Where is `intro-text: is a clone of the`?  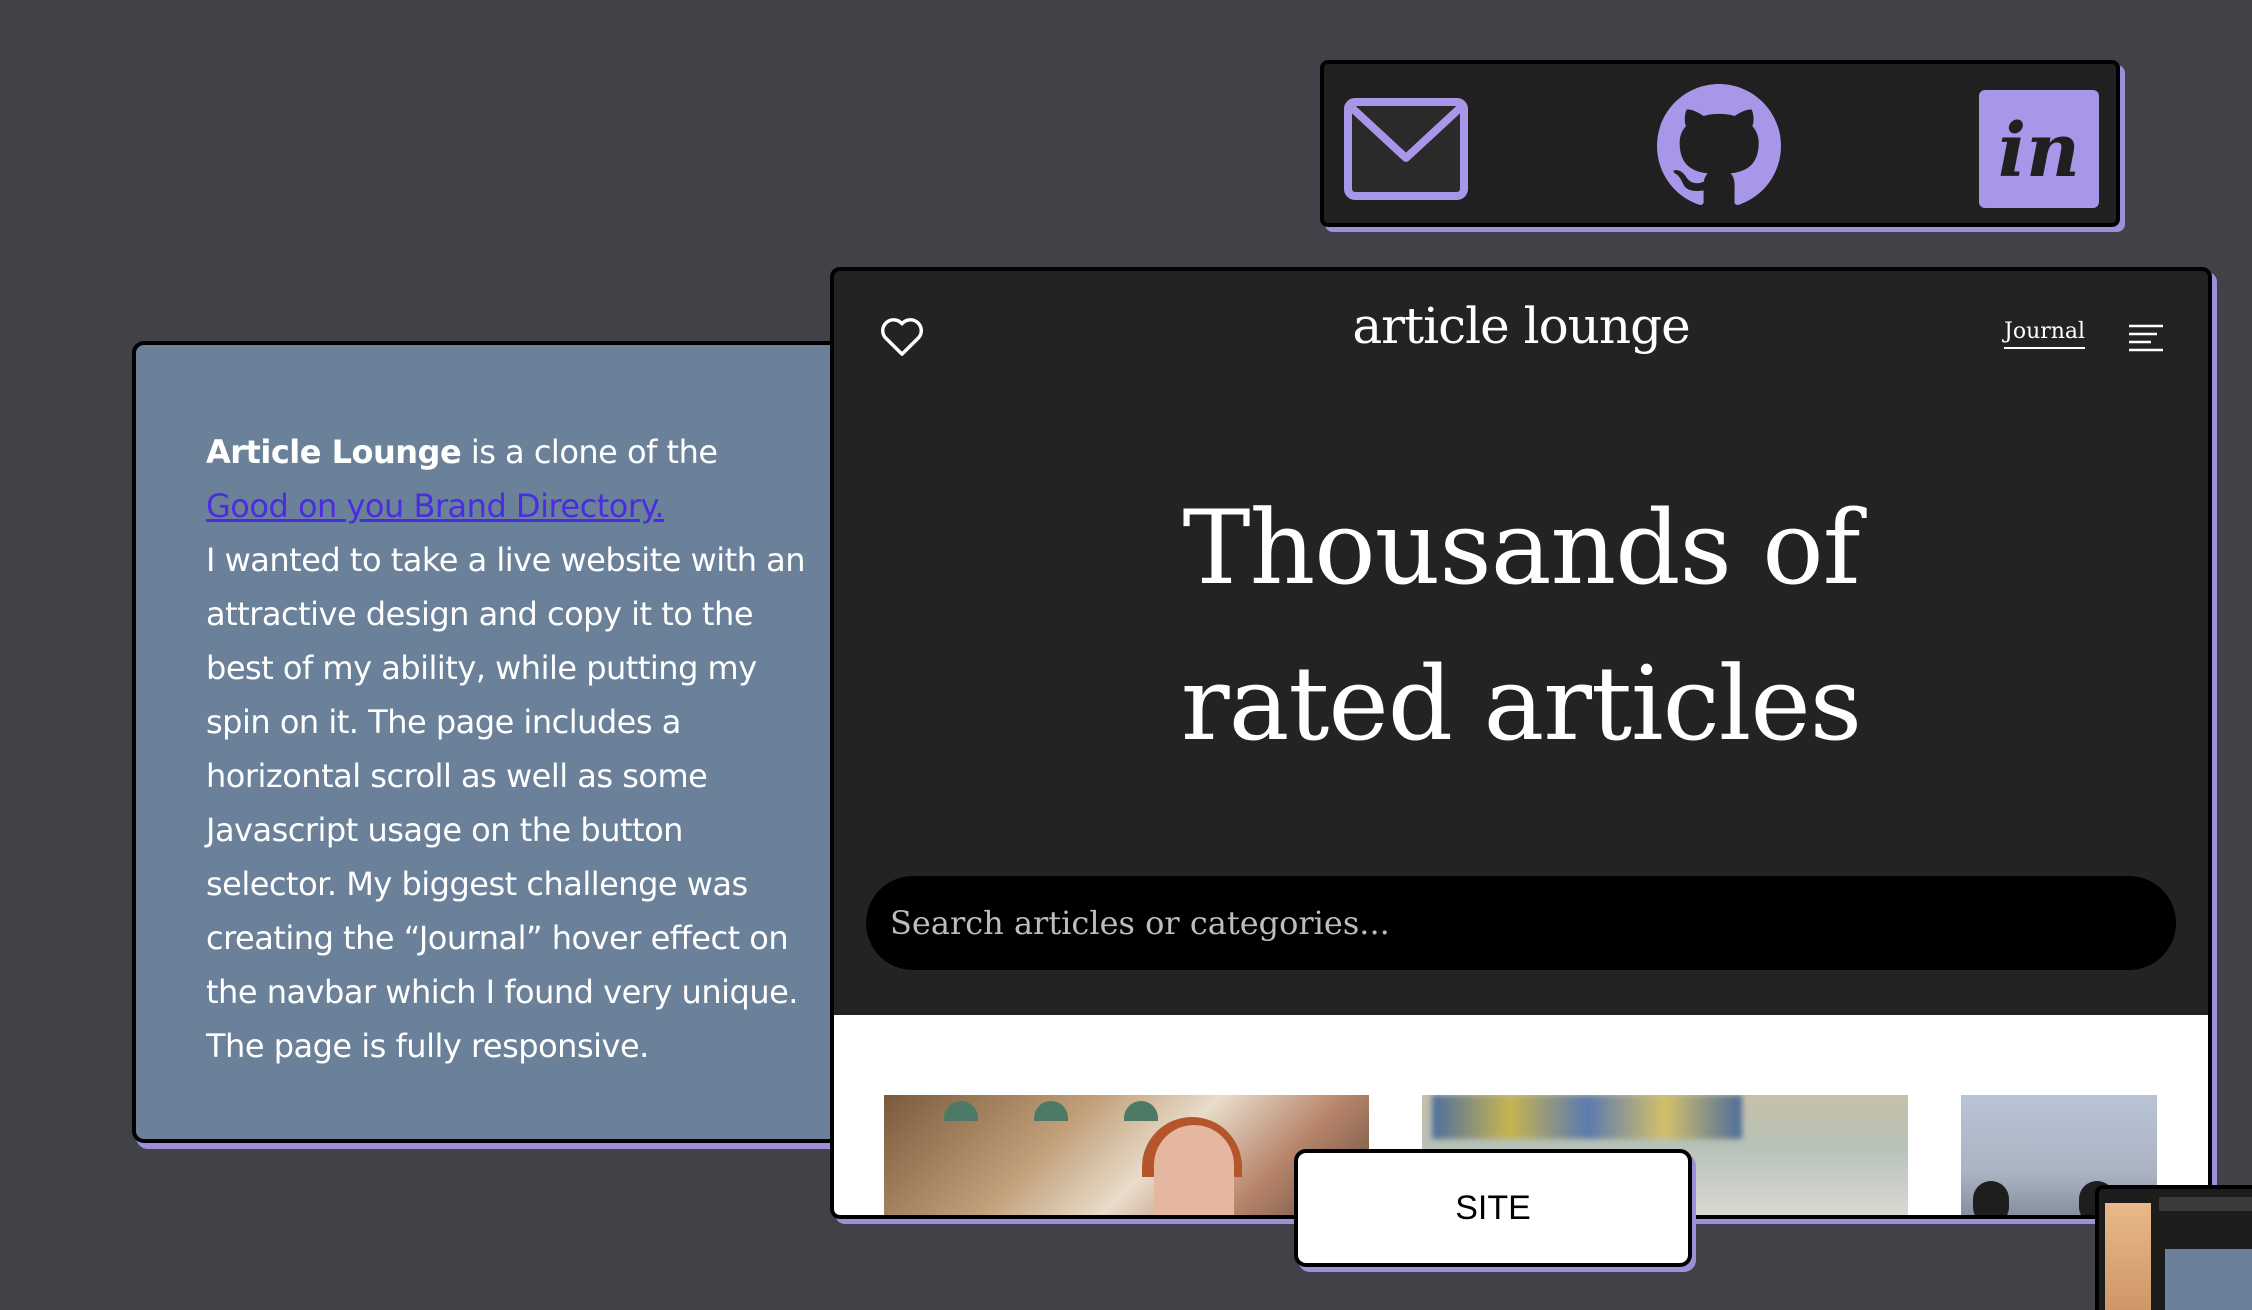
intro-text: is a clone of the is located at coordinates (589, 452).